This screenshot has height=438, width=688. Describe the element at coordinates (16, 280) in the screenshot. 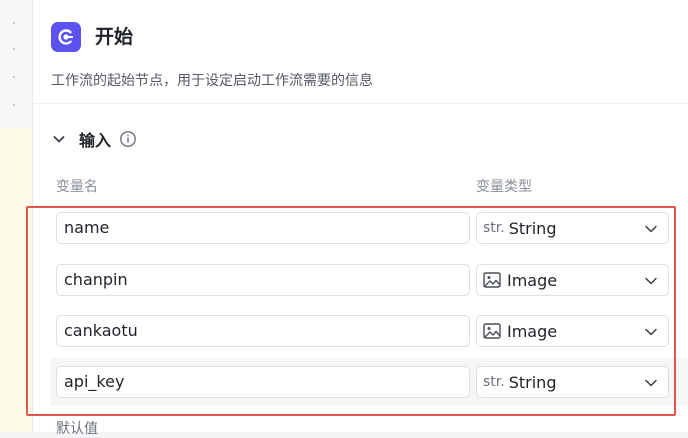

I see `canvas-node-strip` at that location.